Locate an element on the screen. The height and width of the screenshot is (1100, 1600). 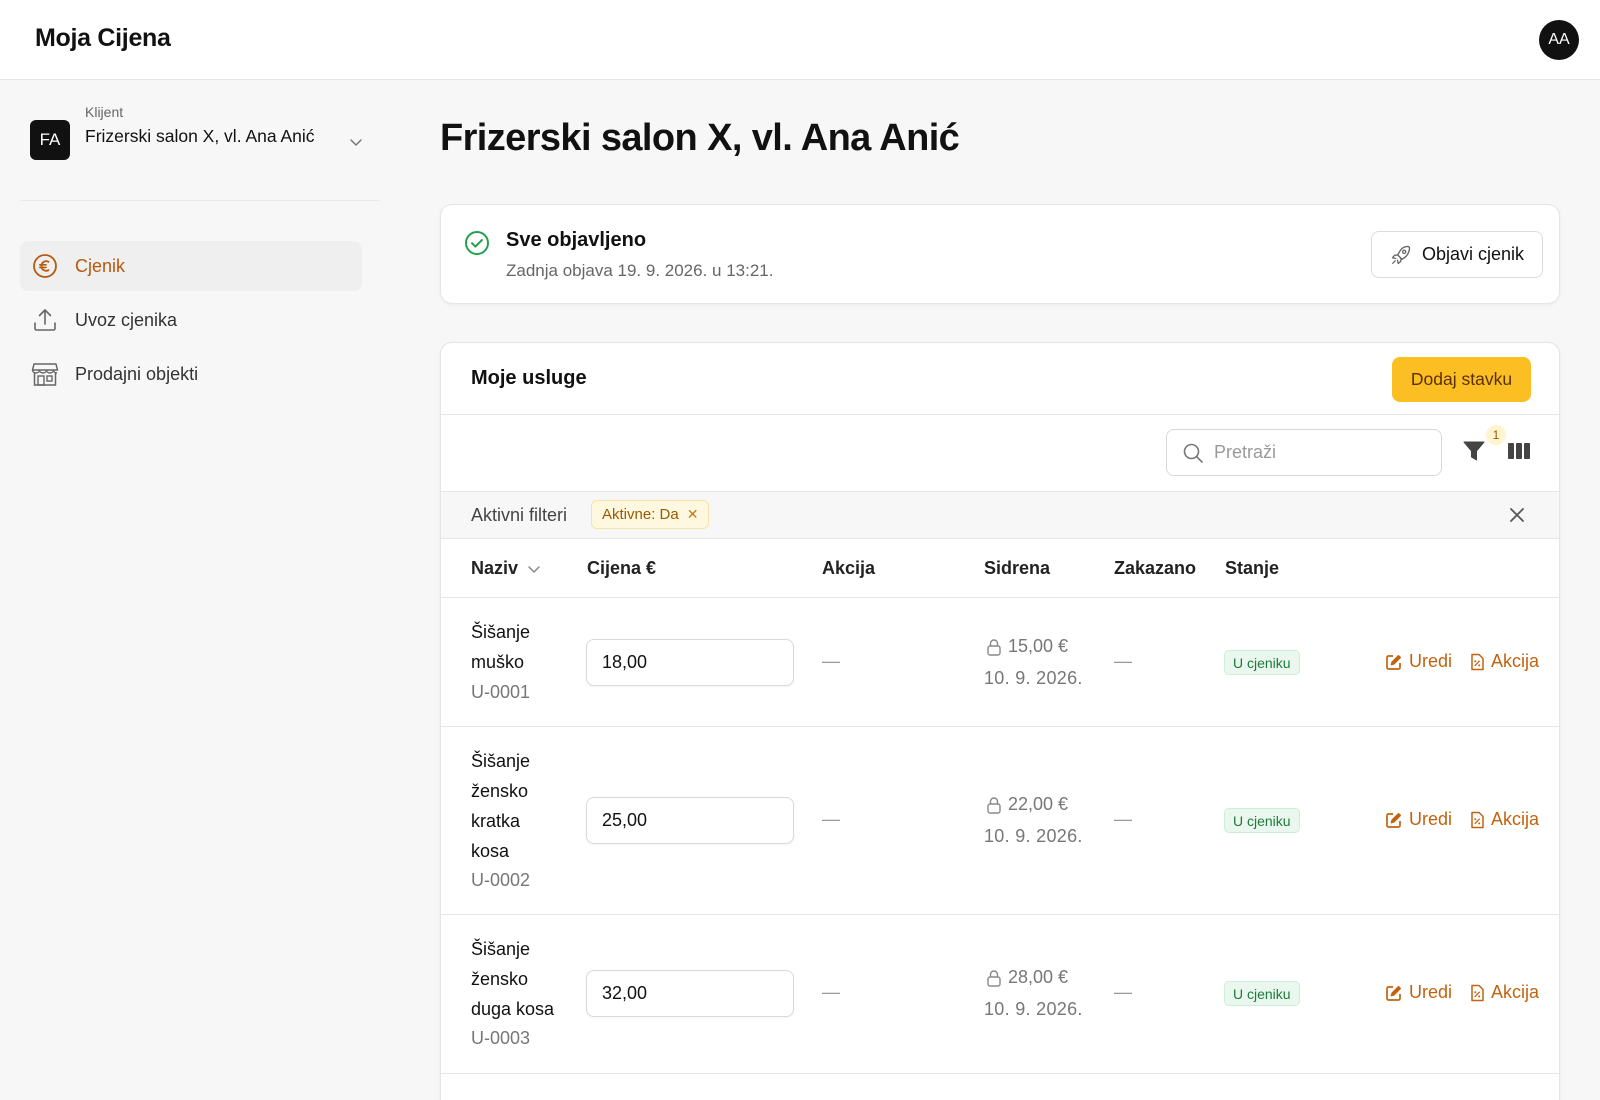
remove-filter-icon: ✕ is located at coordinates (693, 514).